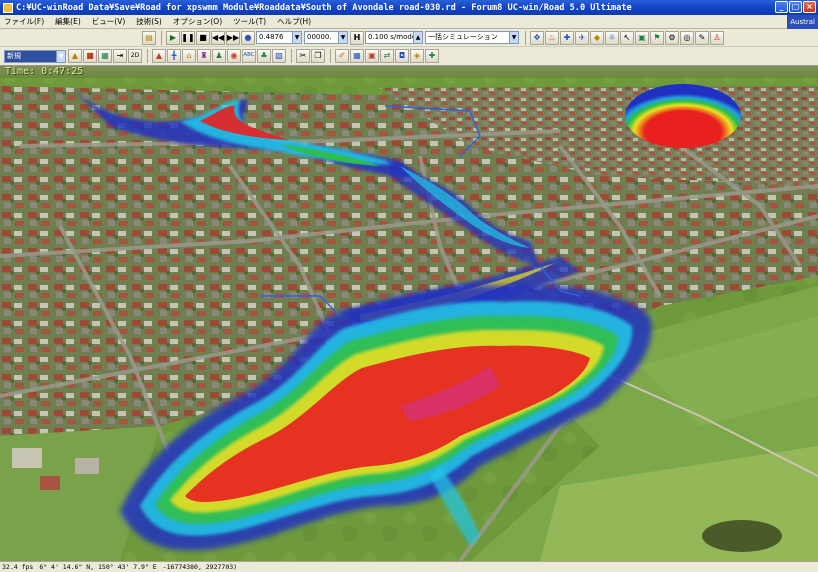 The height and width of the screenshot is (572, 818). Describe the element at coordinates (809, 7) in the screenshot. I see `close-button: ×` at that location.